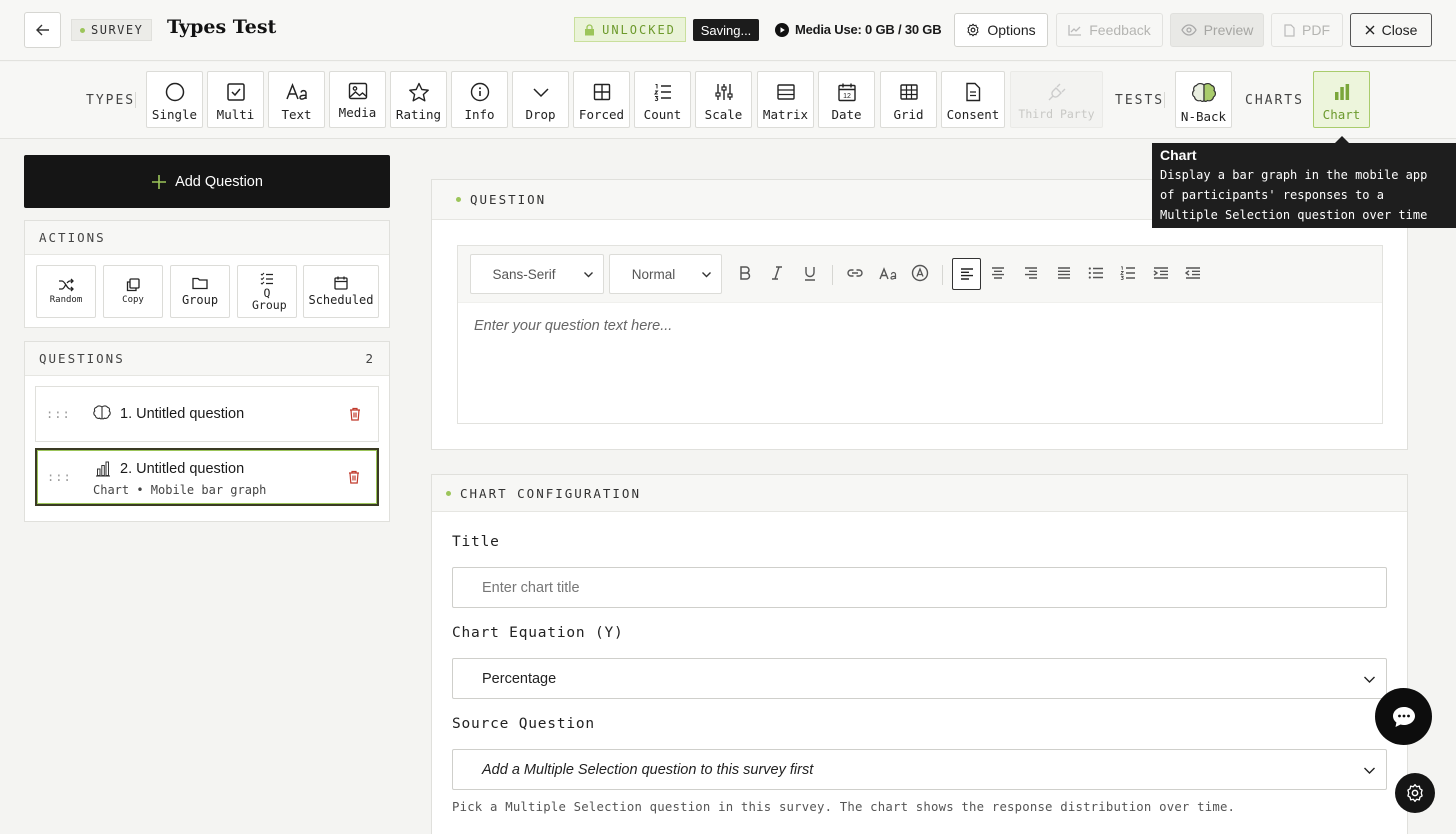 The image size is (1456, 834). What do you see at coordinates (810, 273) in the screenshot?
I see `underline-icon` at bounding box center [810, 273].